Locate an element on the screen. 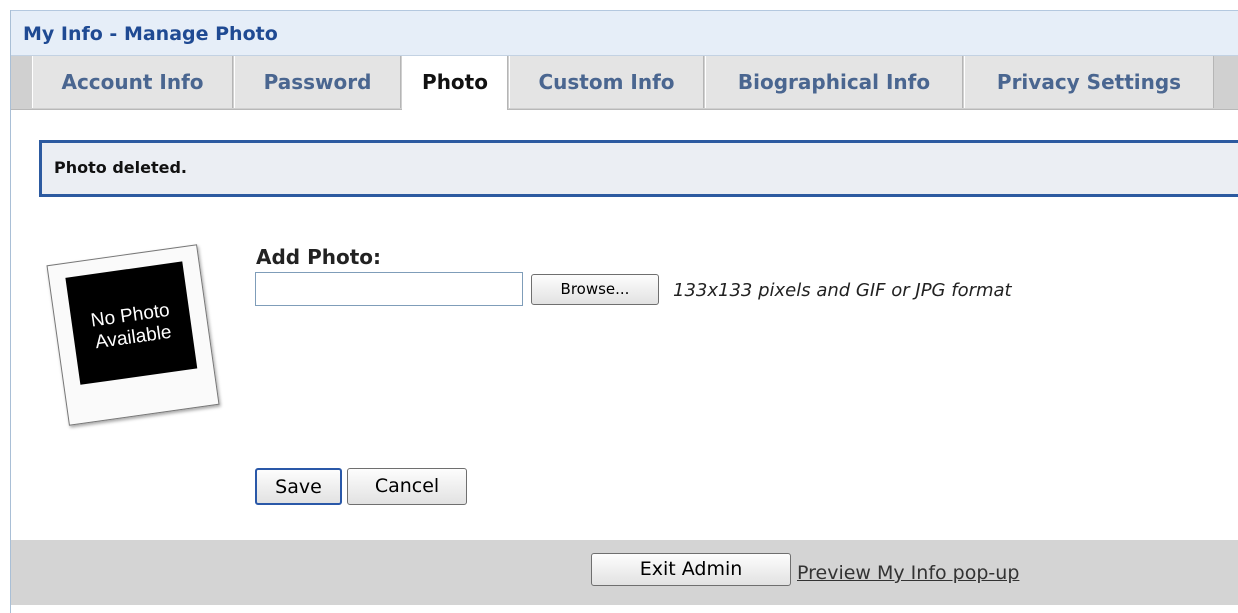  format-hint: 133x133 pixels and GIF or JPG format is located at coordinates (842, 290).